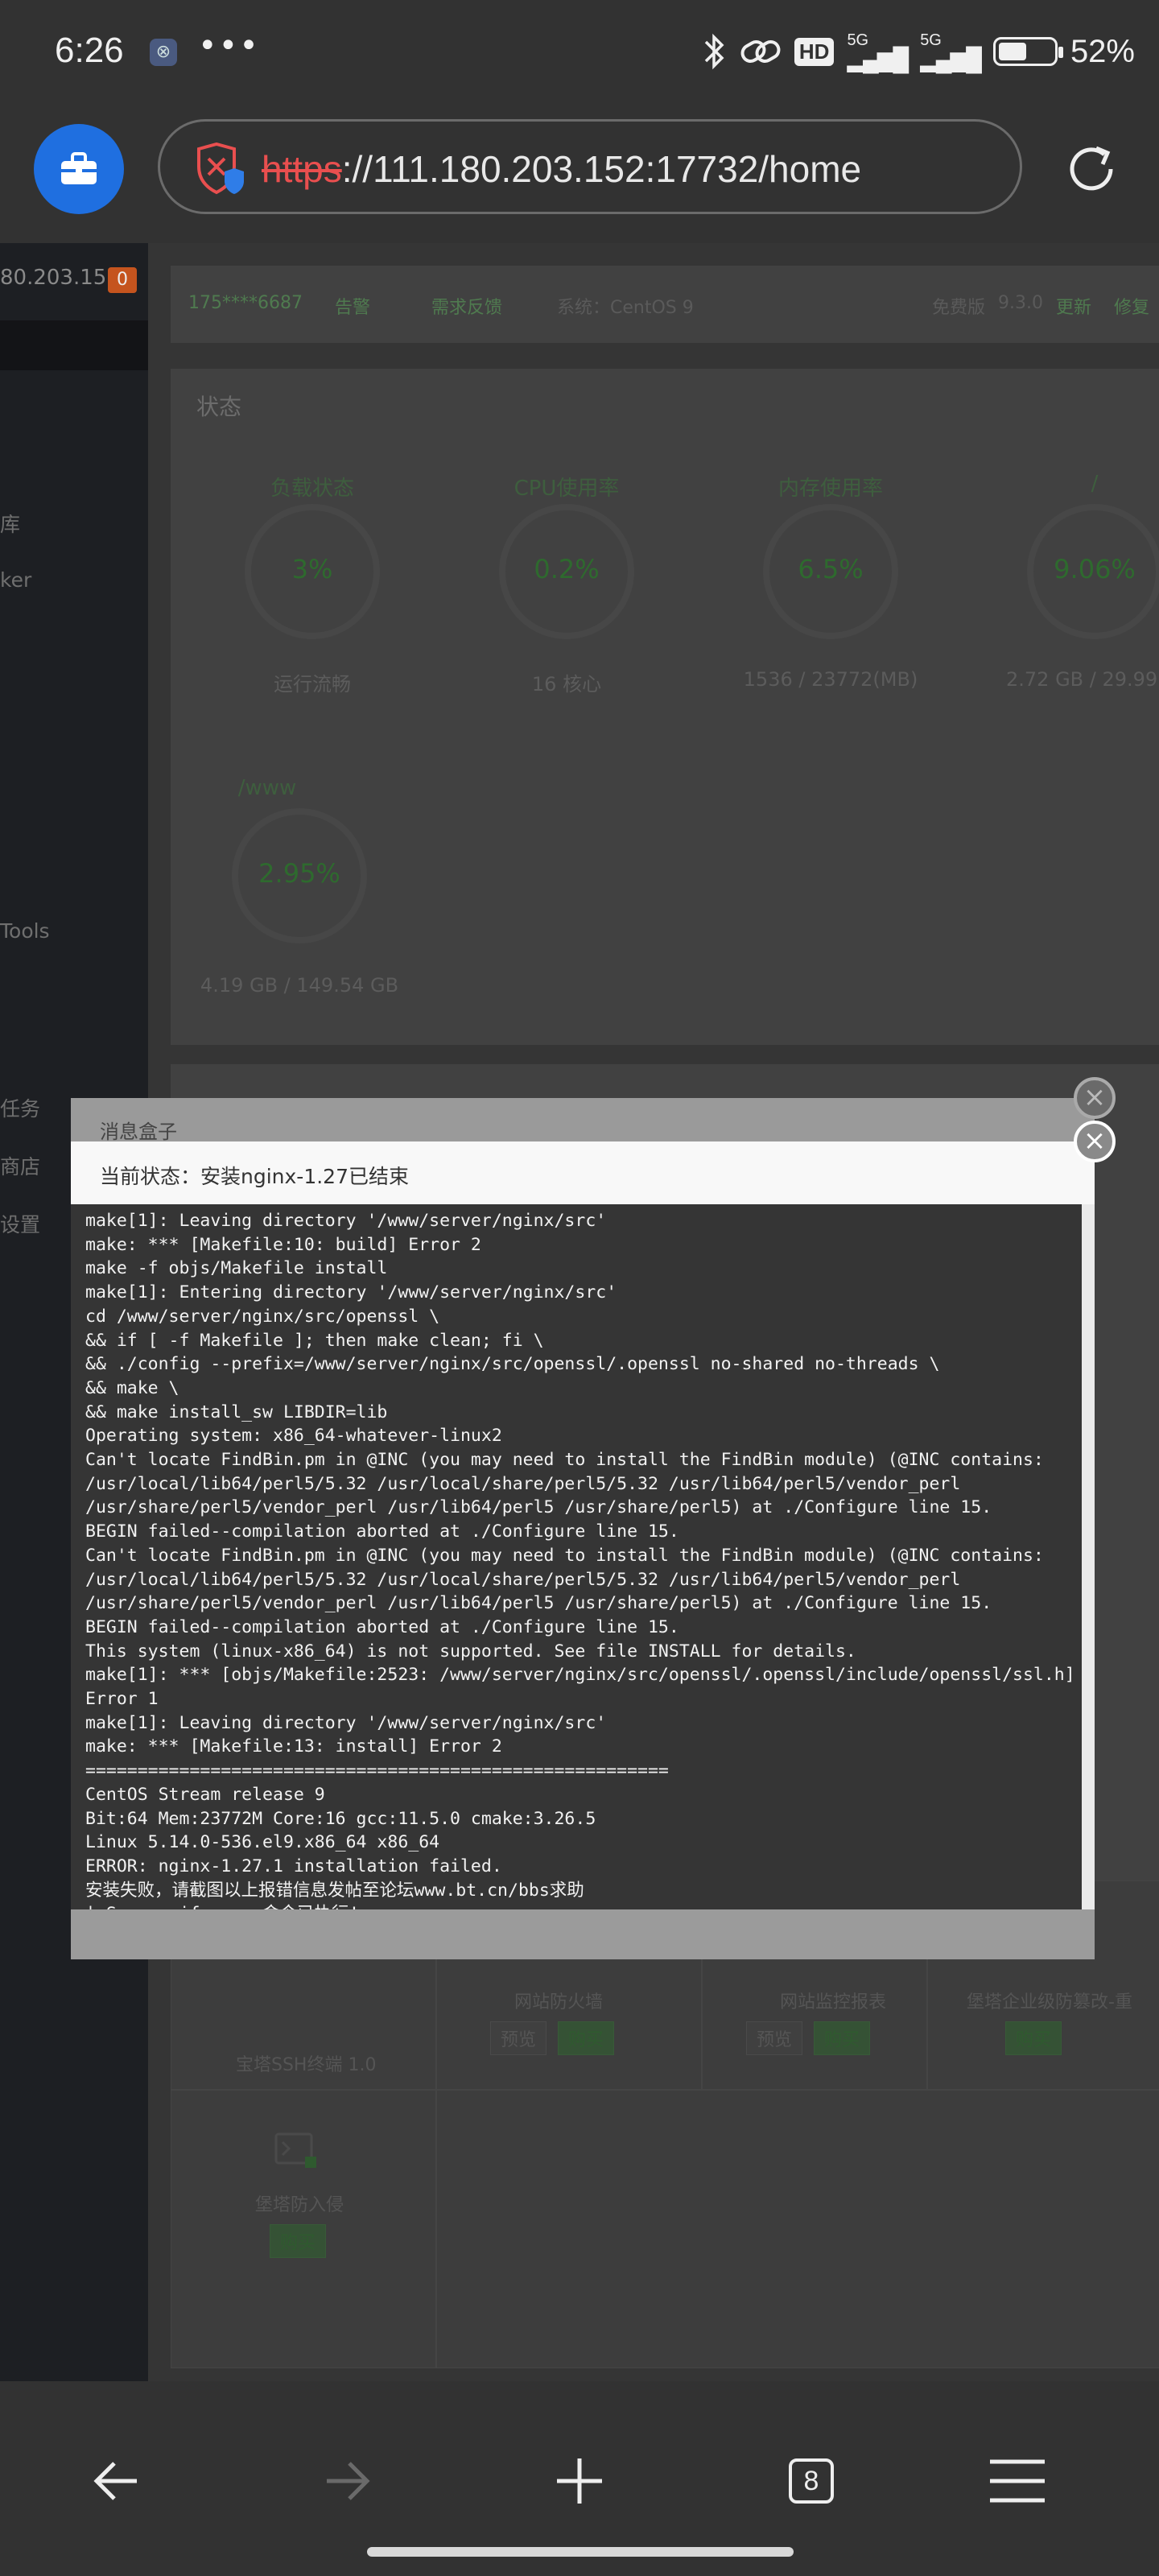 This screenshot has width=1159, height=2576. I want to click on sidebar-item-tasks: 任务, so click(20, 1107).